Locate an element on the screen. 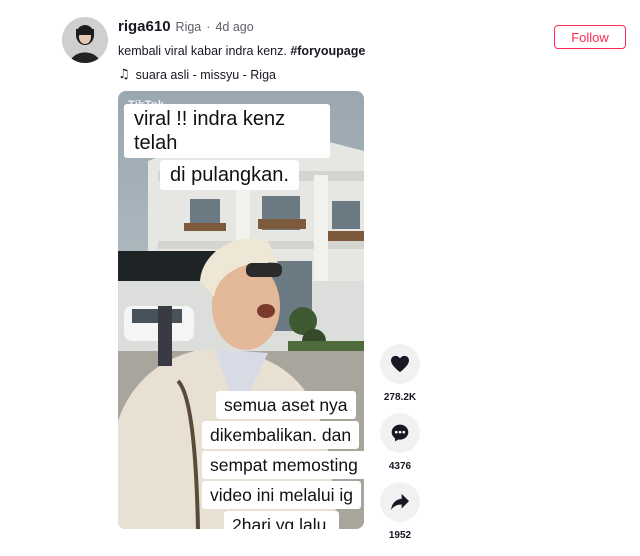  like-action: 278.2K is located at coordinates (400, 373).